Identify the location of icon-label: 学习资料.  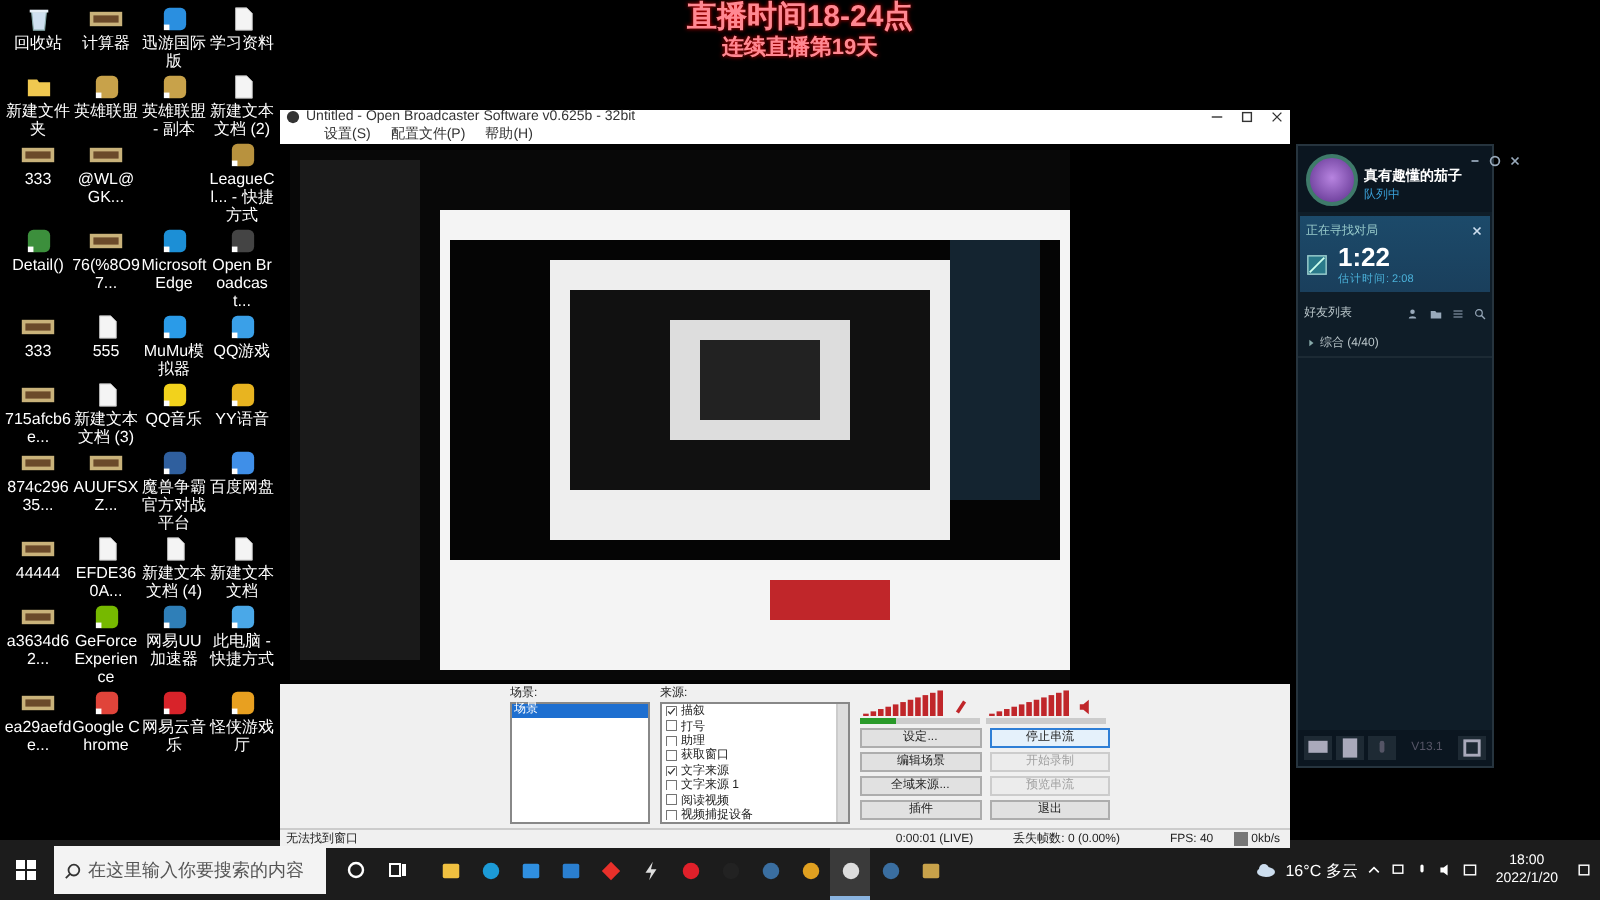
(242, 43).